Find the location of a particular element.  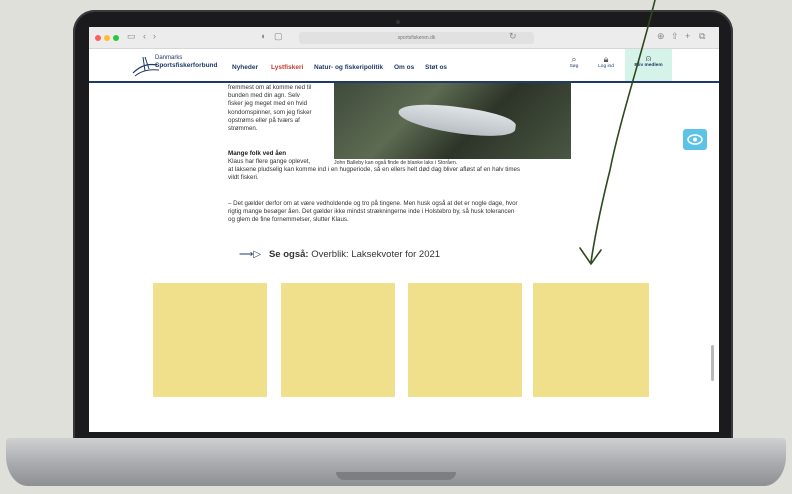

back-icon: ‹ is located at coordinates (144, 36).